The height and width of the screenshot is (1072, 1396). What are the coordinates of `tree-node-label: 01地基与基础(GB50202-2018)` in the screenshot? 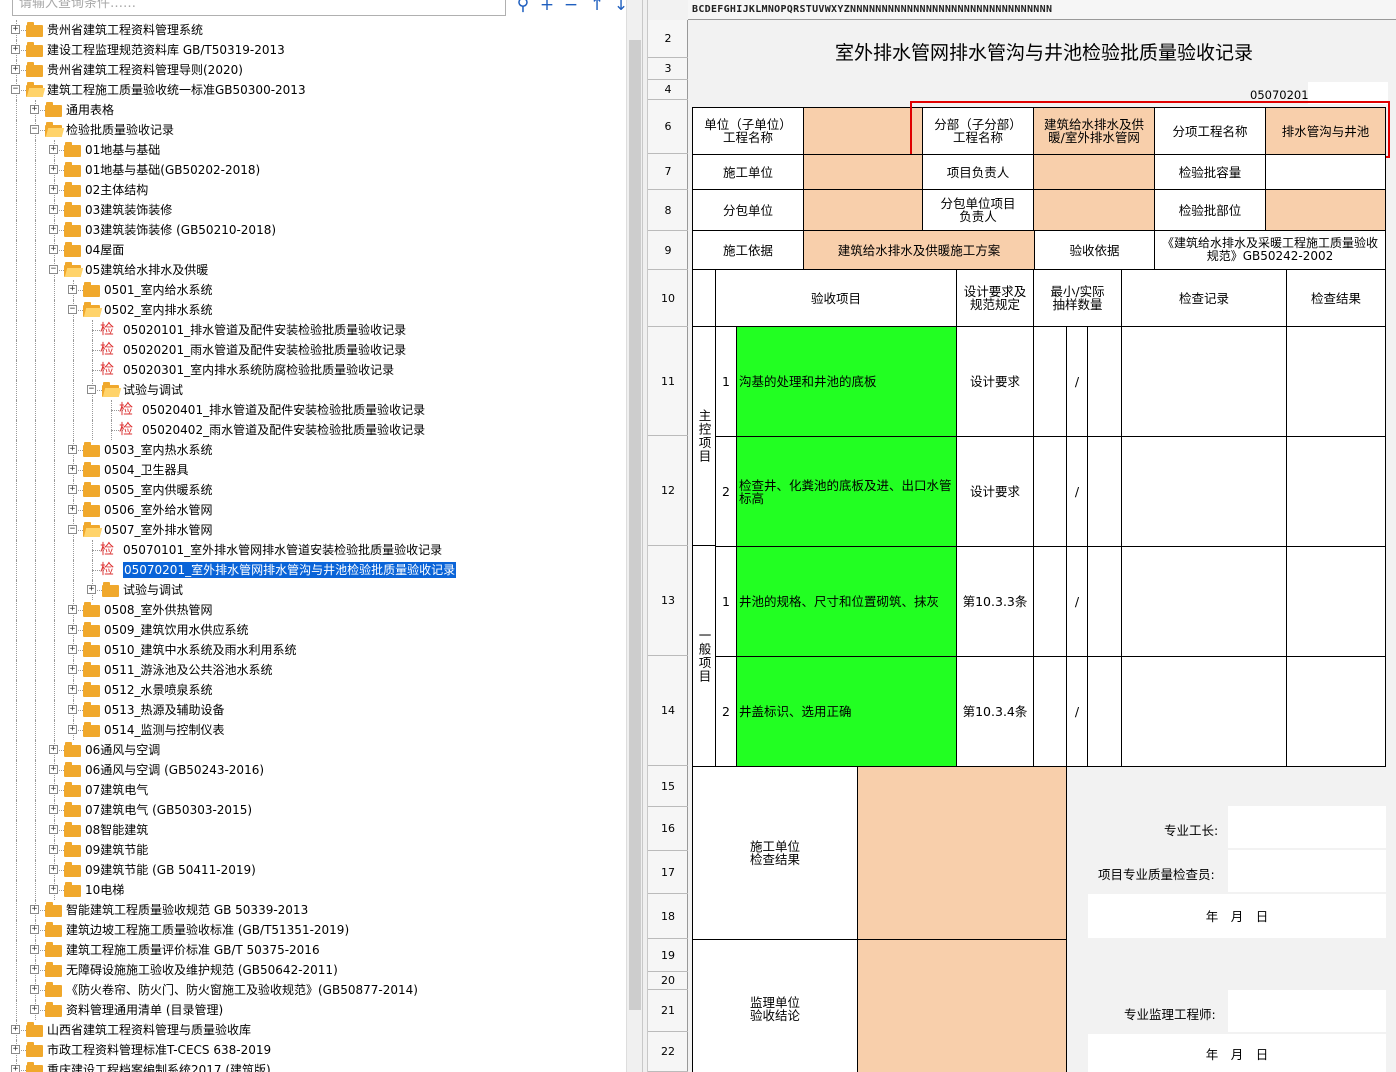 It's located at (172, 170).